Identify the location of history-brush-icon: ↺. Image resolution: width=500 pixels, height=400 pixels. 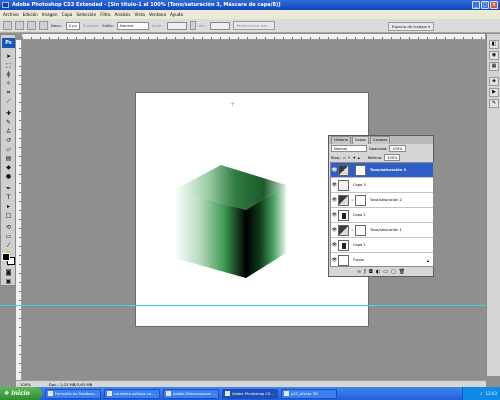
(8, 140).